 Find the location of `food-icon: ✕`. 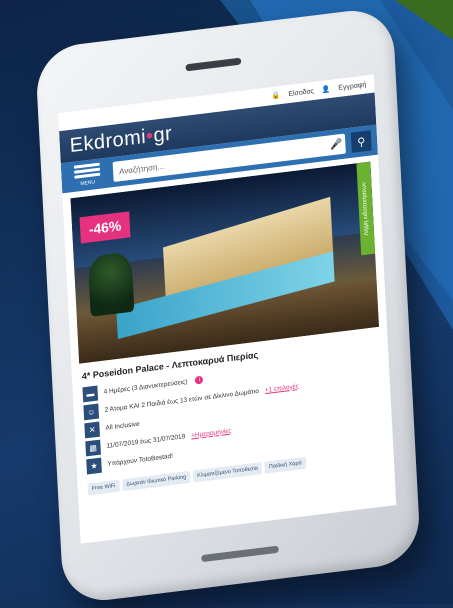

food-icon: ✕ is located at coordinates (92, 429).